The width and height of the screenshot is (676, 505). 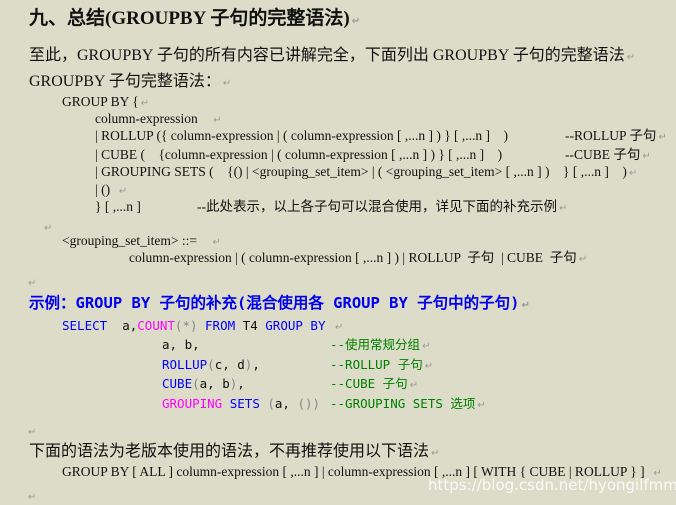 What do you see at coordinates (177, 383) in the screenshot?
I see `code-token: CUBE` at bounding box center [177, 383].